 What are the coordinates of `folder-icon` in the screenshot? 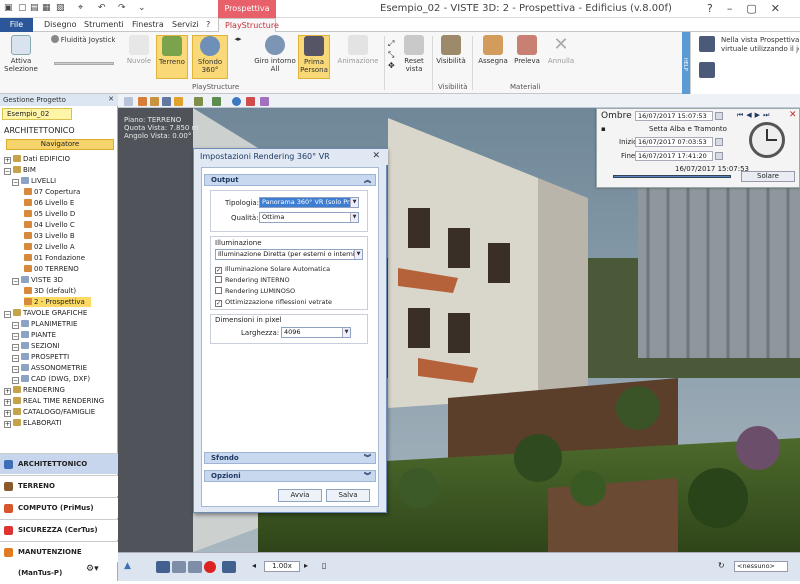 It's located at (154, 101).